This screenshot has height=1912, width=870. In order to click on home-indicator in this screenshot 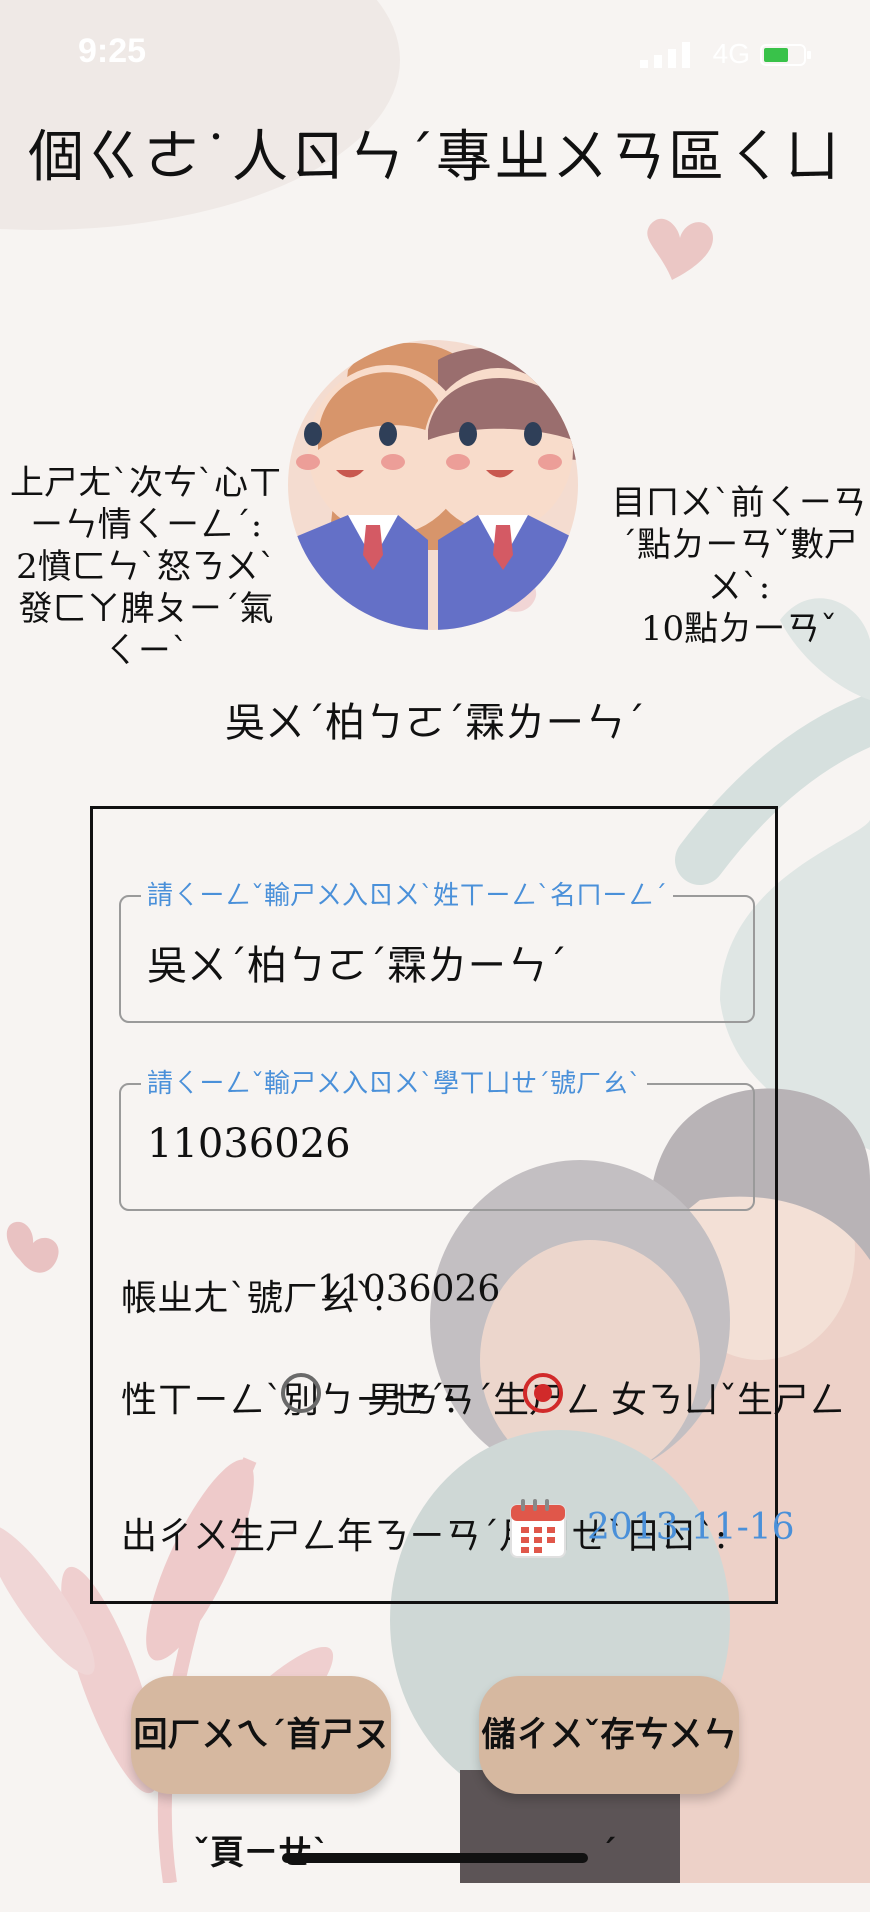, I will do `click(435, 1858)`.